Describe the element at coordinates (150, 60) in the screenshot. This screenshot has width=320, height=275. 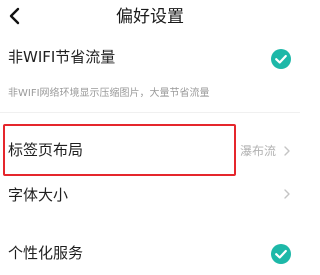
I see `wifi-saver-setting: 非WIFI节省流量` at that location.